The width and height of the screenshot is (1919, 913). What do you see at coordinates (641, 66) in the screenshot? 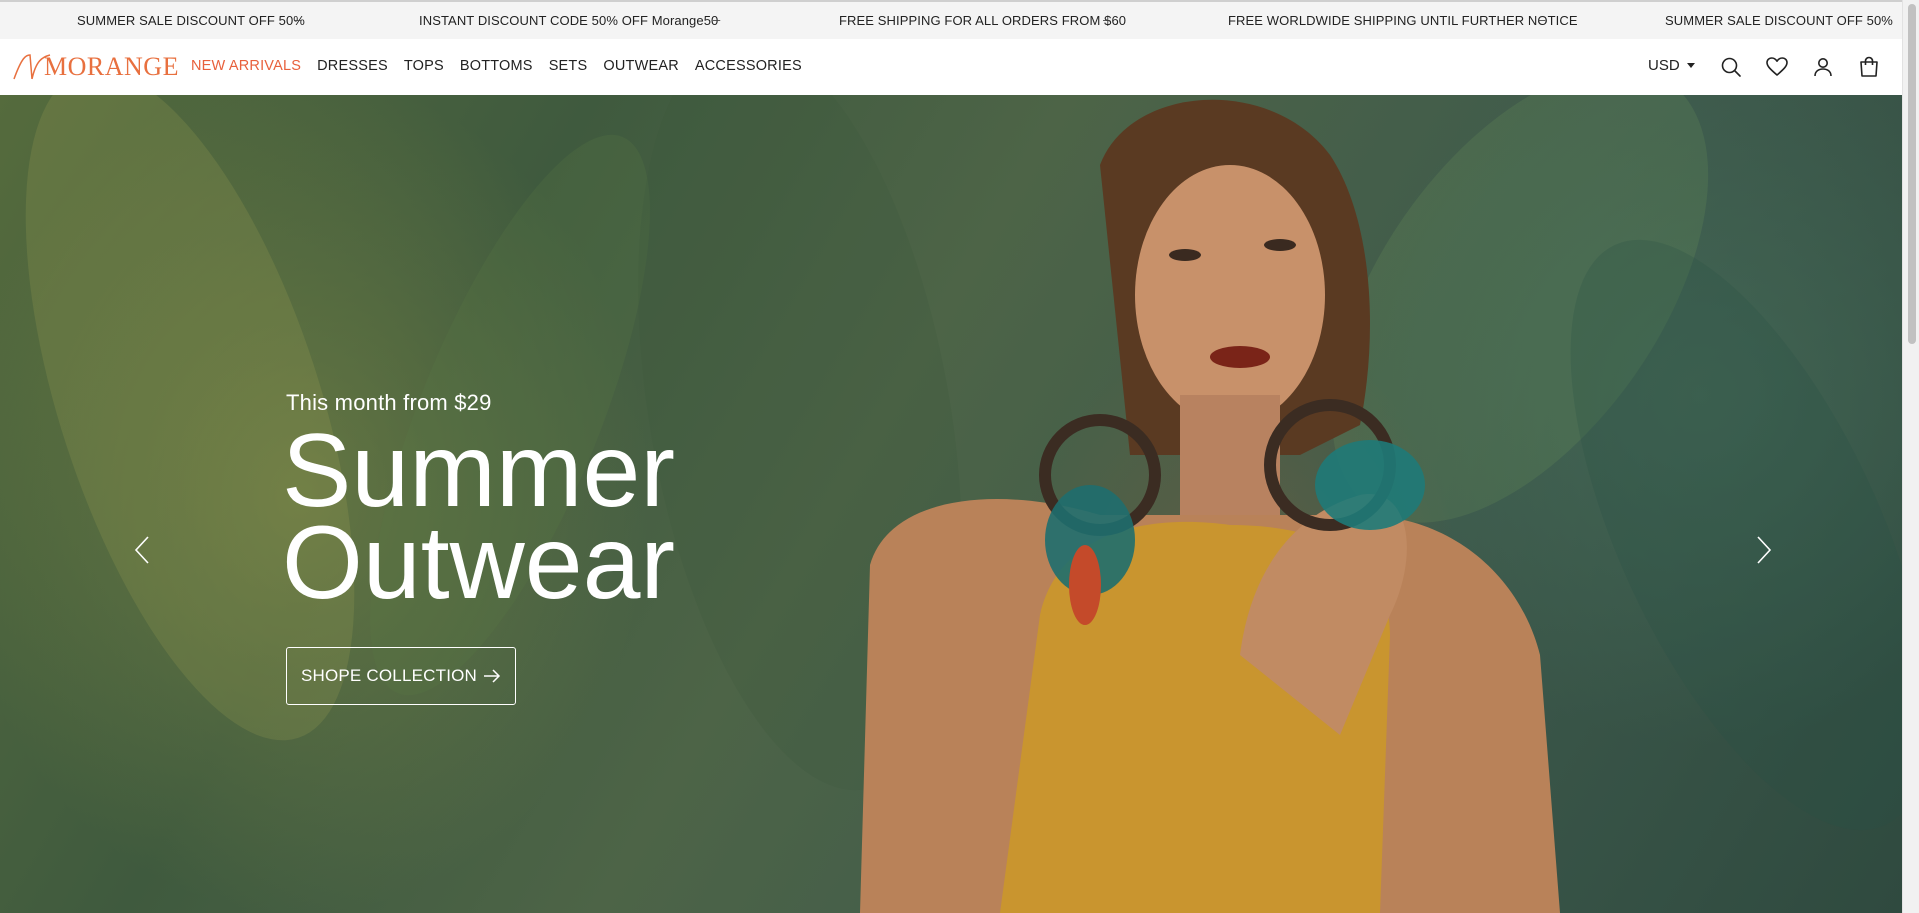
I see `nav-item-outwear: OUTWEAR` at bounding box center [641, 66].